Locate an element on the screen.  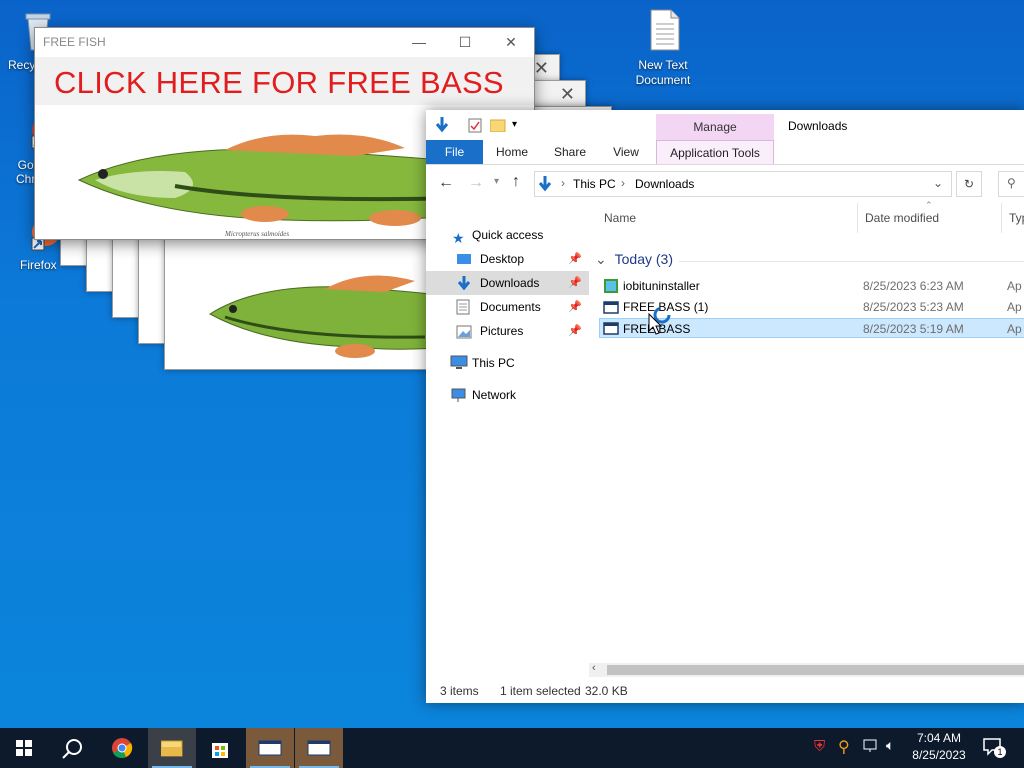
nav-label: Pictures is located at coordinates (502, 331).